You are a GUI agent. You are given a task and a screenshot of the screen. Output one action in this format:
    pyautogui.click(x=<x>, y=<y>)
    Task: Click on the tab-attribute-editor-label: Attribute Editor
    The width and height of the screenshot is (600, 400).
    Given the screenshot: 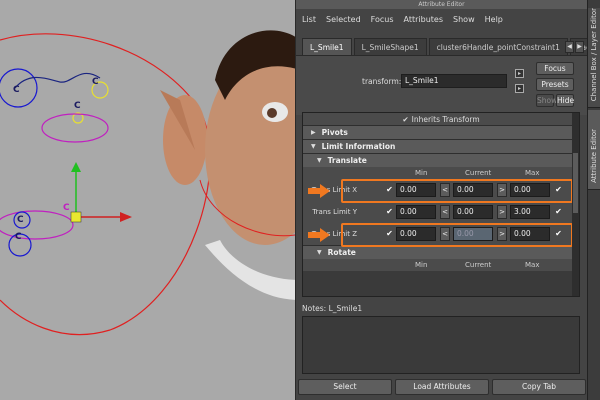 What is the action you would take?
    pyautogui.click(x=594, y=156)
    